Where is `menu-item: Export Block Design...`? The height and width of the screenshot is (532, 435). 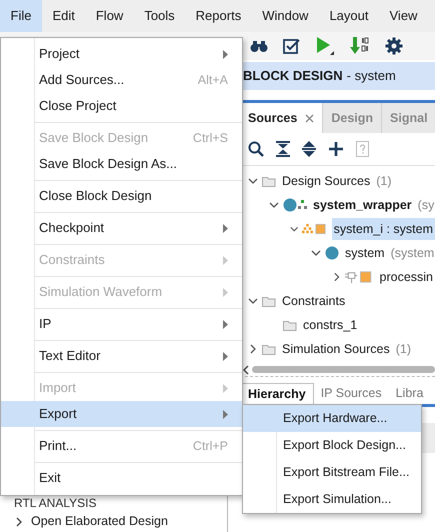 menu-item: Export Block Design... is located at coordinates (332, 445).